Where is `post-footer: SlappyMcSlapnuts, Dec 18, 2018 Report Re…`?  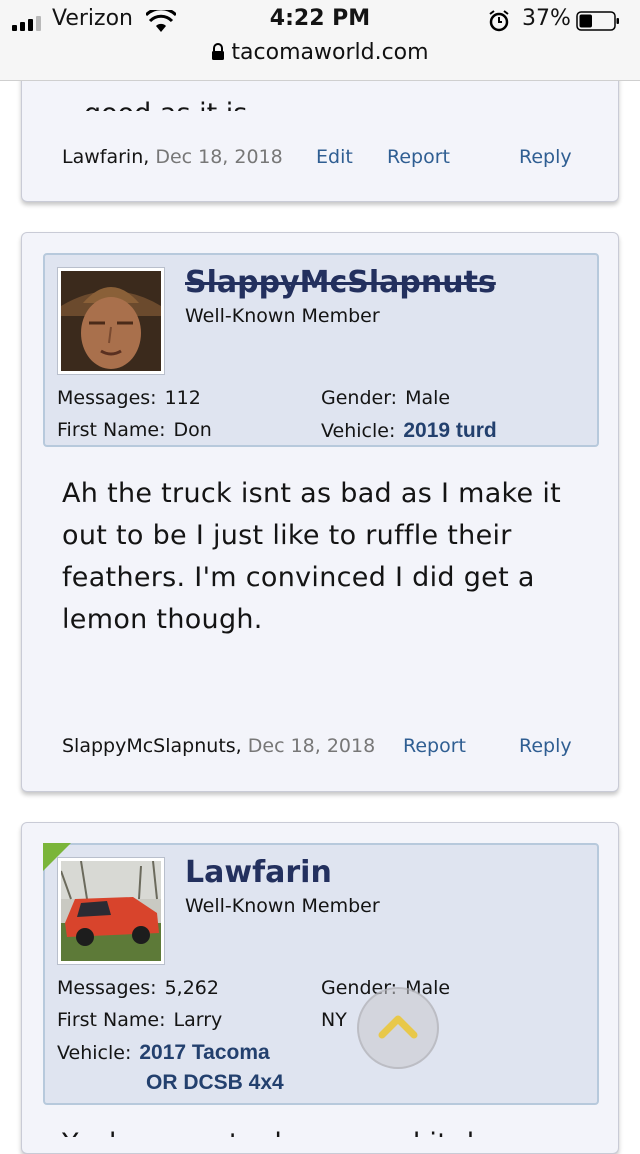 post-footer: SlappyMcSlapnuts, Dec 18, 2018 Report Re… is located at coordinates (317, 746).